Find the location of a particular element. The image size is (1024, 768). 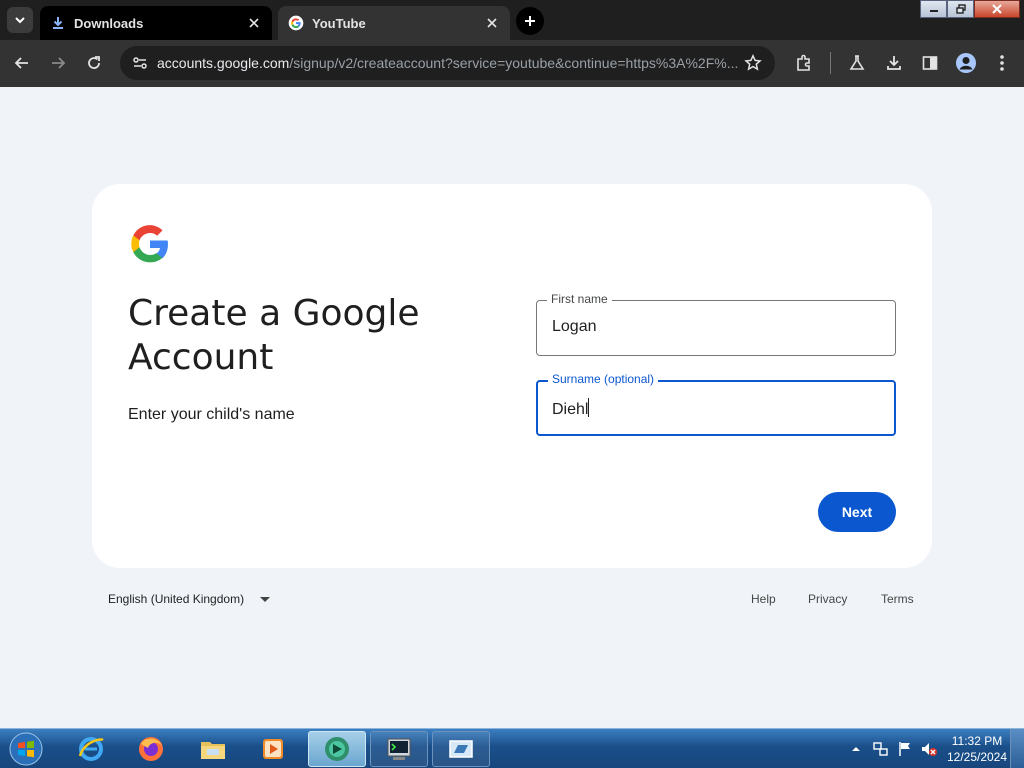

tab-youtube: YouTube is located at coordinates (394, 23).